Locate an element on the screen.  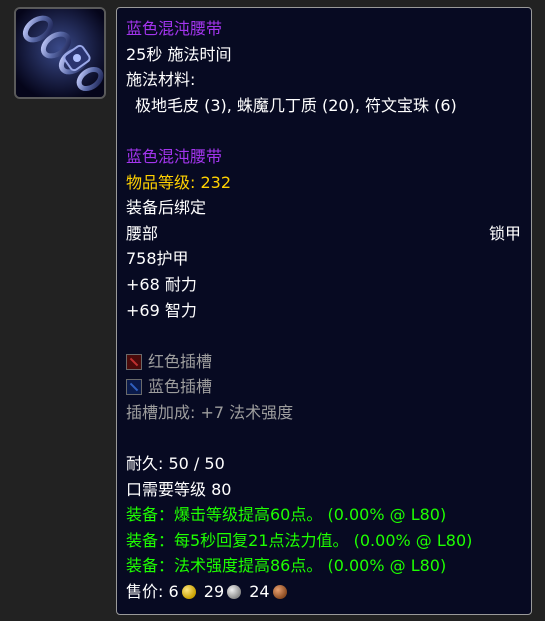
copper-amount: 24 is located at coordinates (259, 592).